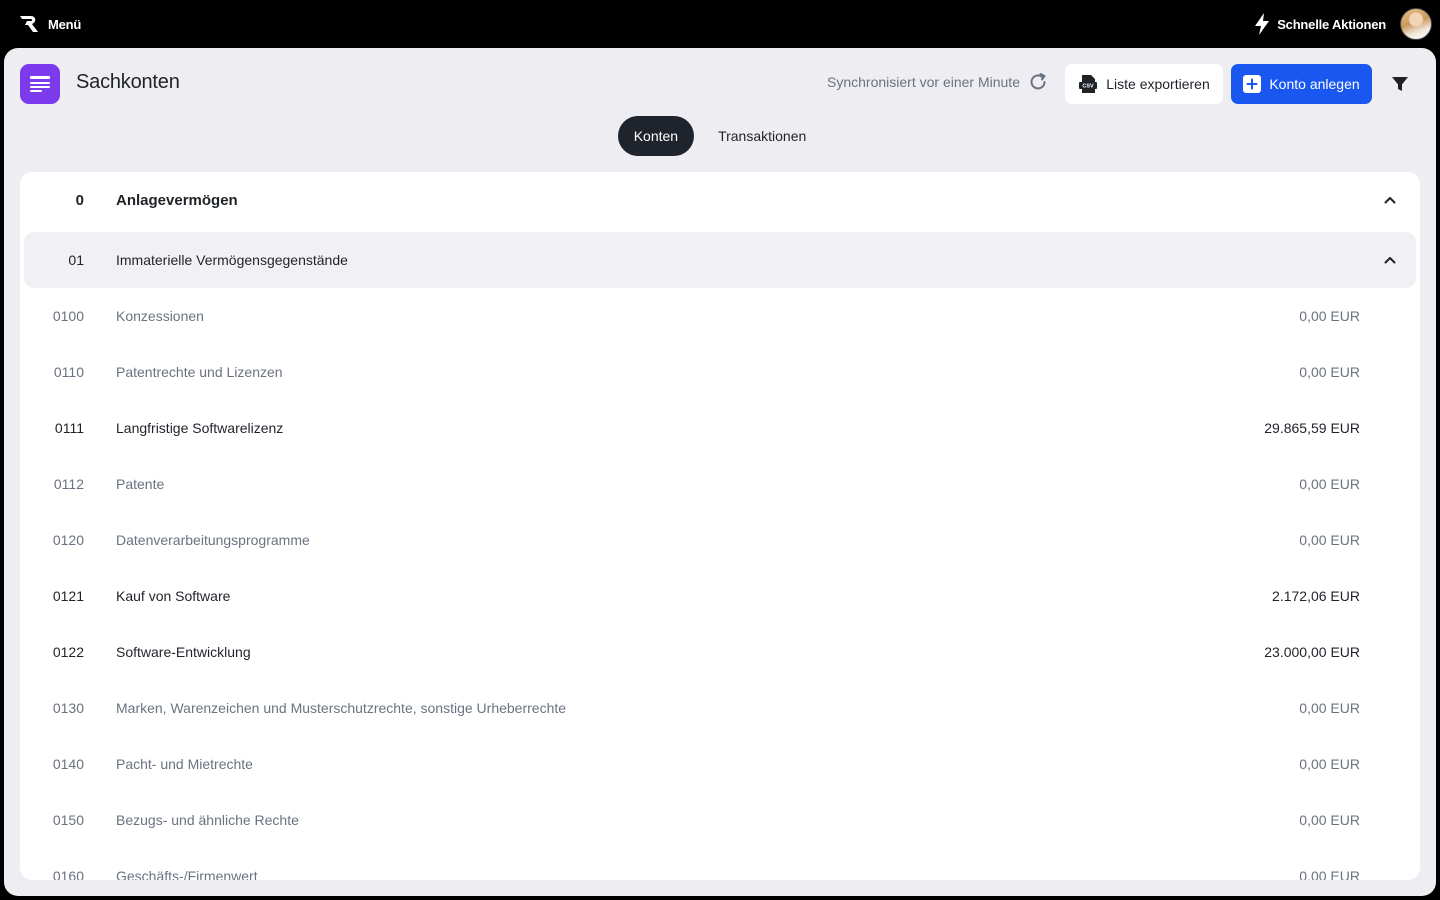 This screenshot has width=1440, height=900. Describe the element at coordinates (79, 200) in the screenshot. I see `group-number: 0` at that location.